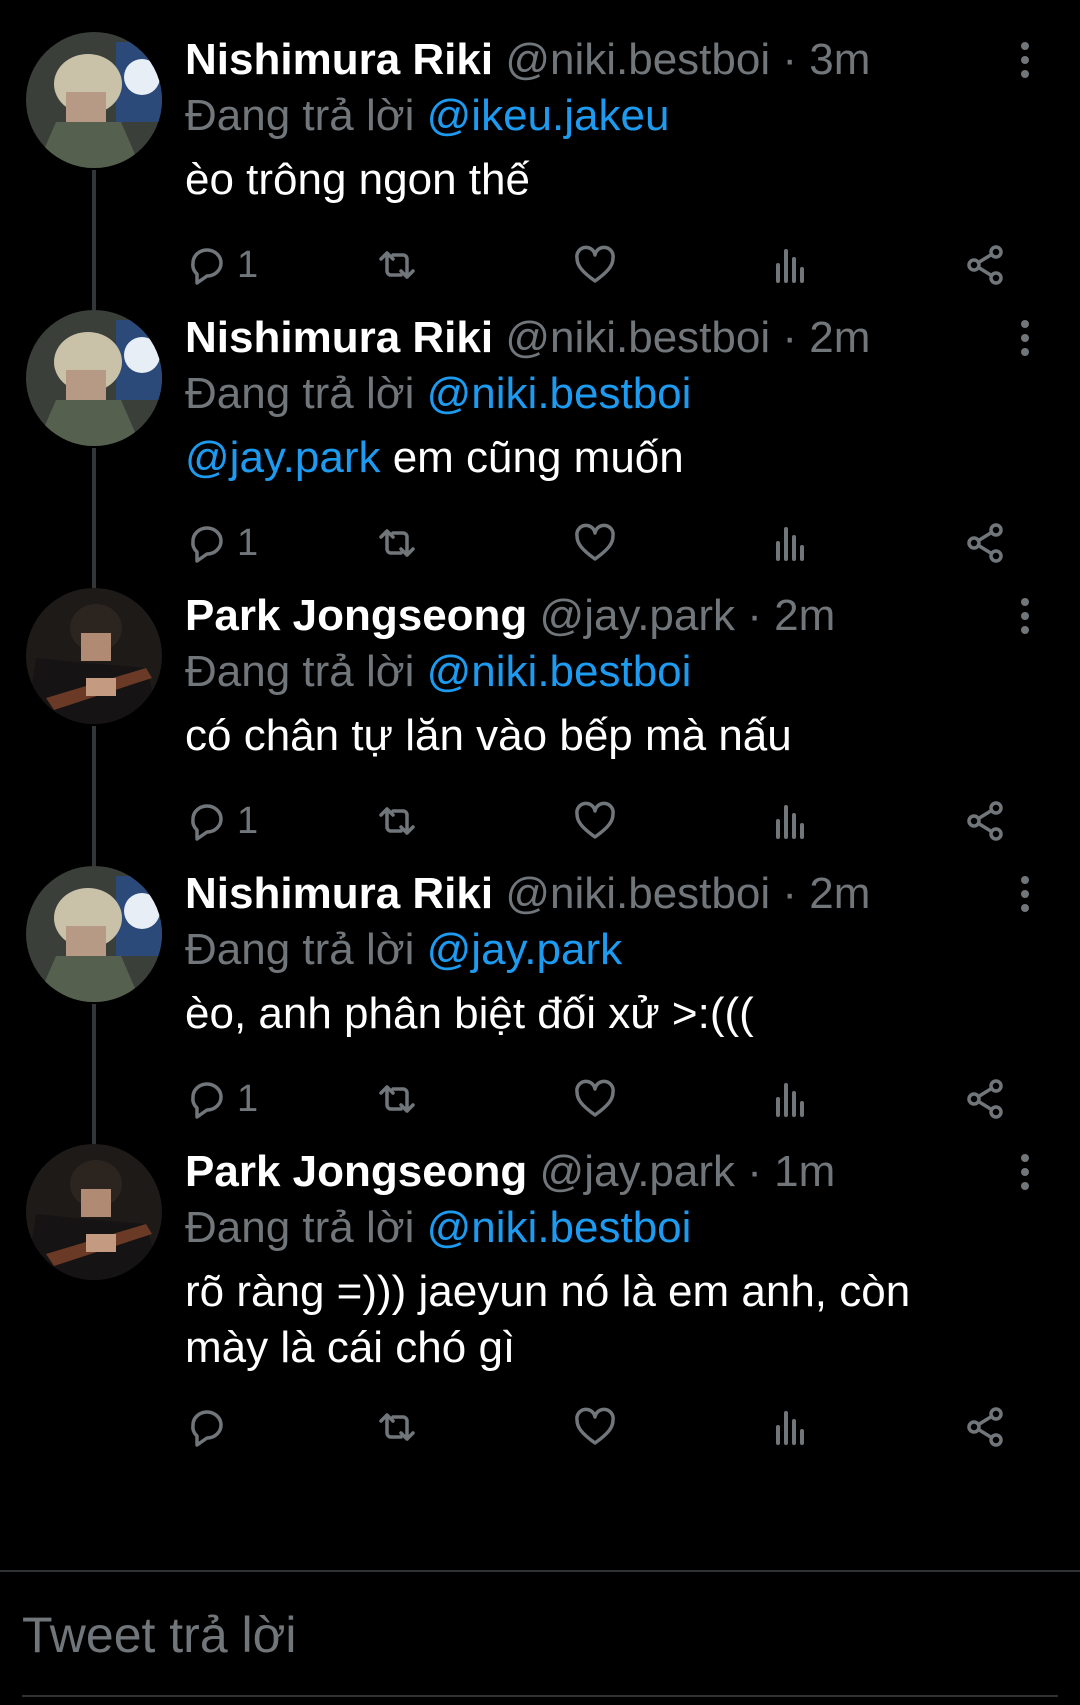  I want to click on timestamp: 3m, so click(839, 59).